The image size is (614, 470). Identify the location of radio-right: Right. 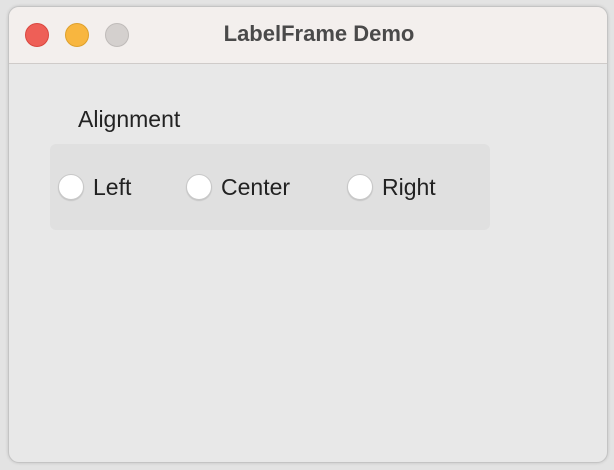
(391, 187).